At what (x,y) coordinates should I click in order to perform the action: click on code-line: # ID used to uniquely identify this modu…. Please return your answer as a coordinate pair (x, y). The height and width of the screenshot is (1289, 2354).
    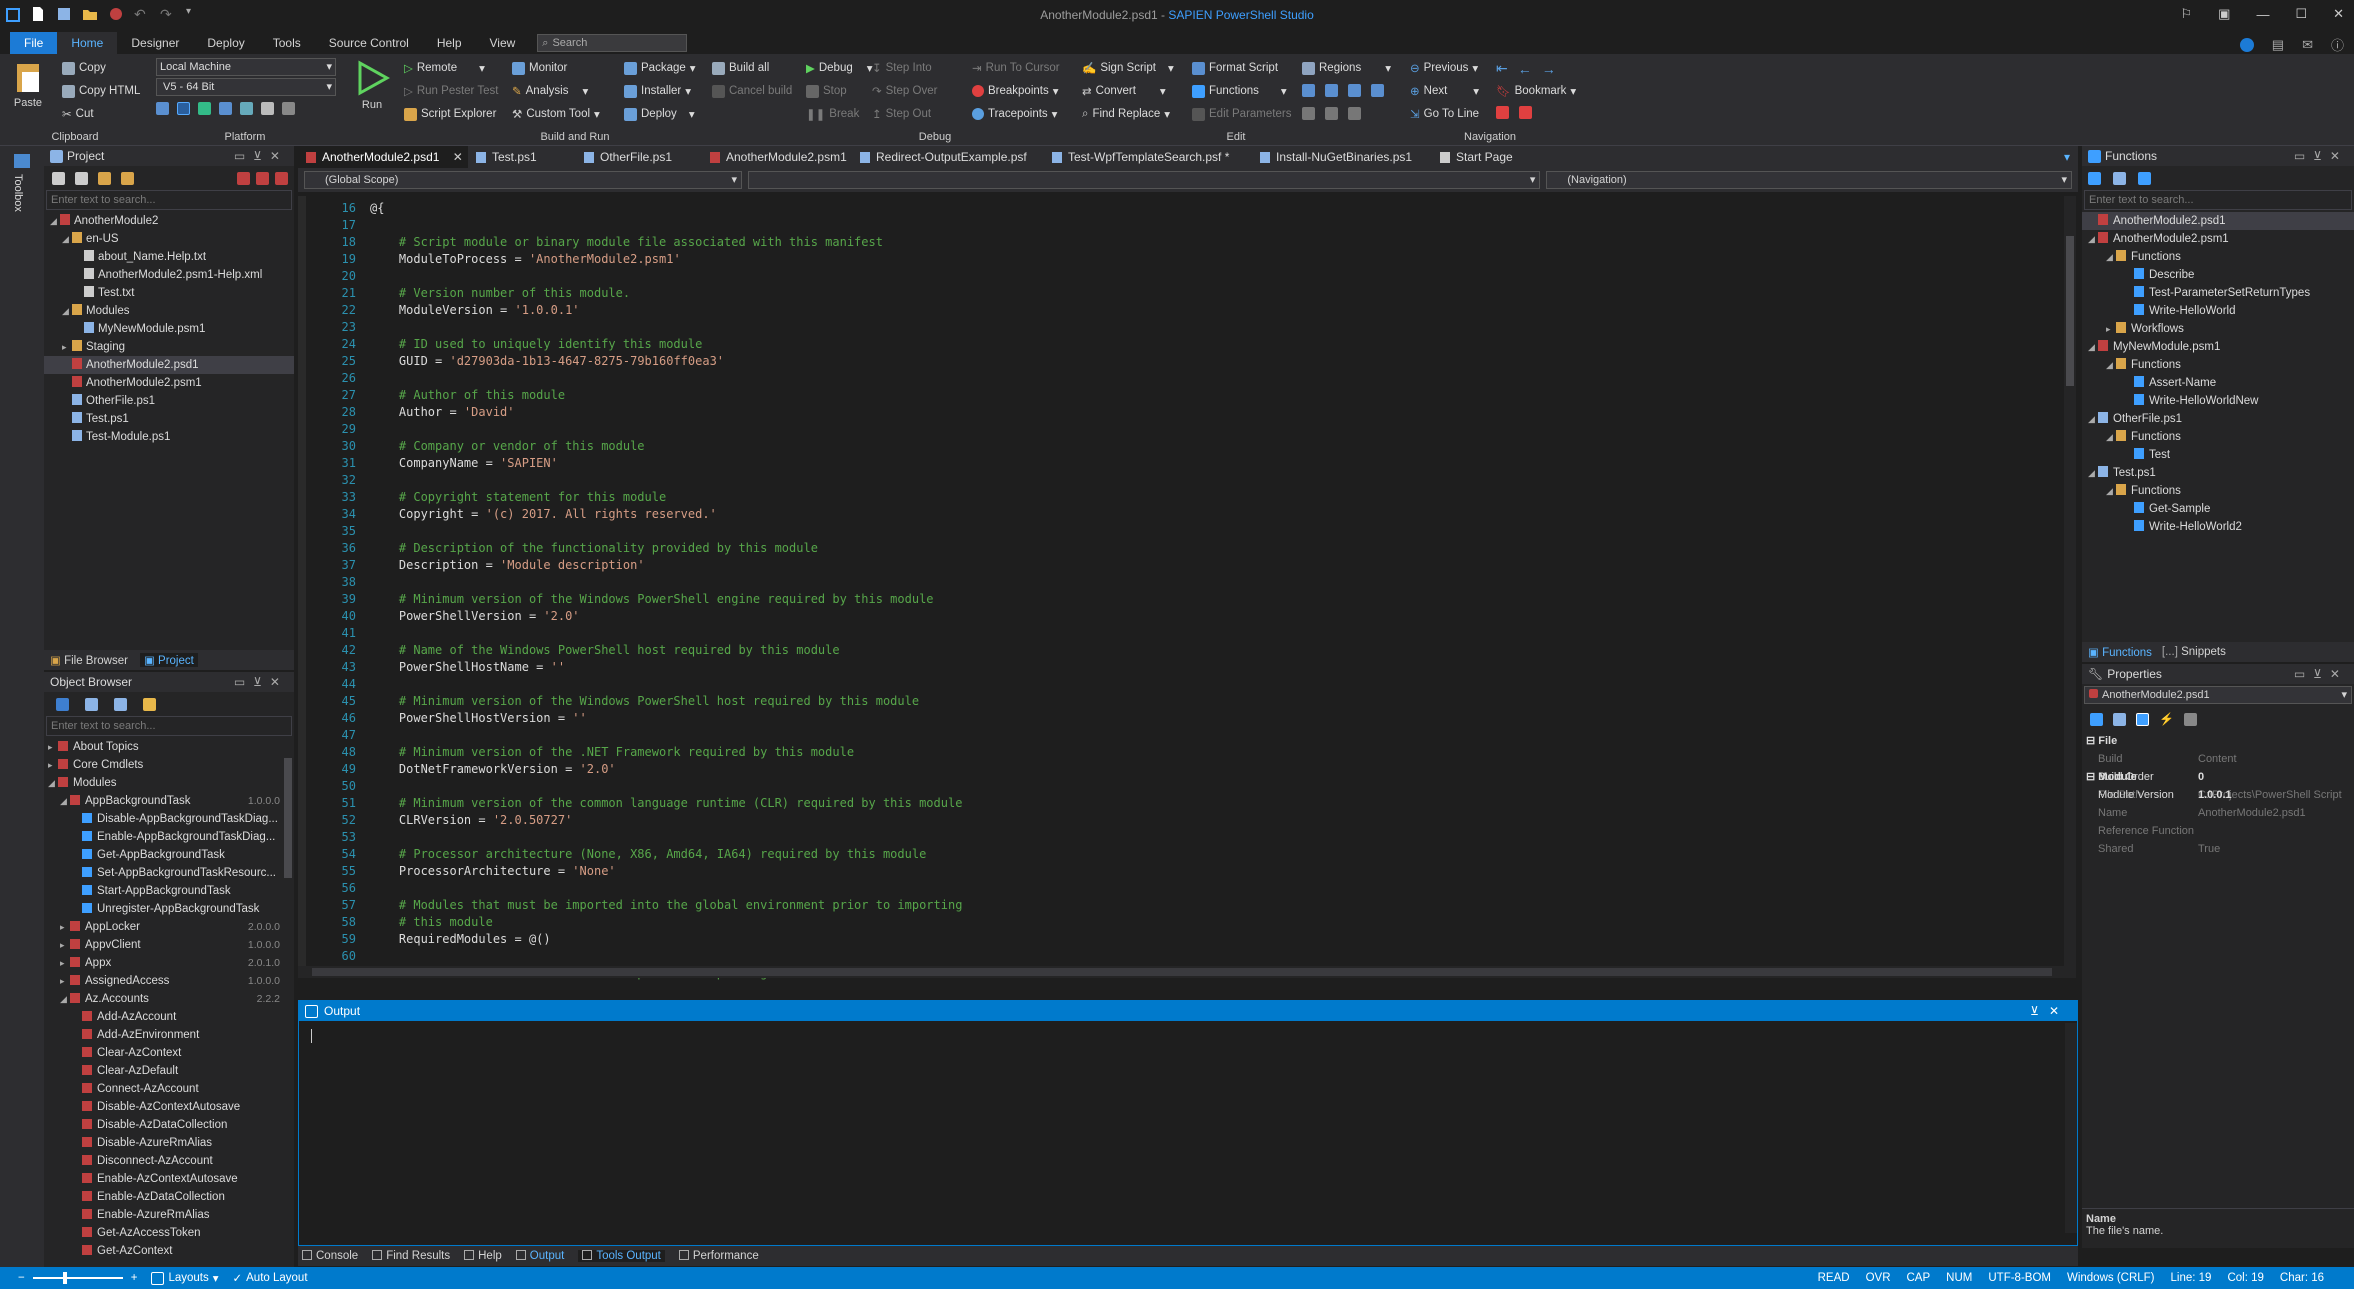
    Looking at the image, I should click on (666, 344).